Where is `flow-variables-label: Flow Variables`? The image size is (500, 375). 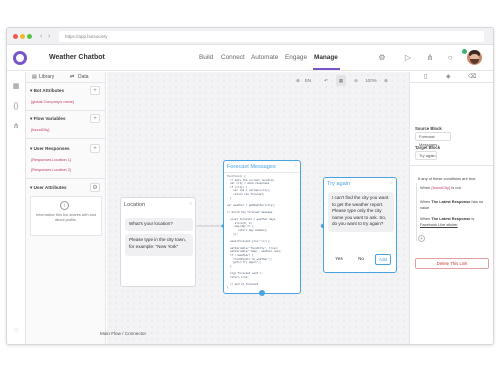 flow-variables-label: Flow Variables is located at coordinates (49, 118).